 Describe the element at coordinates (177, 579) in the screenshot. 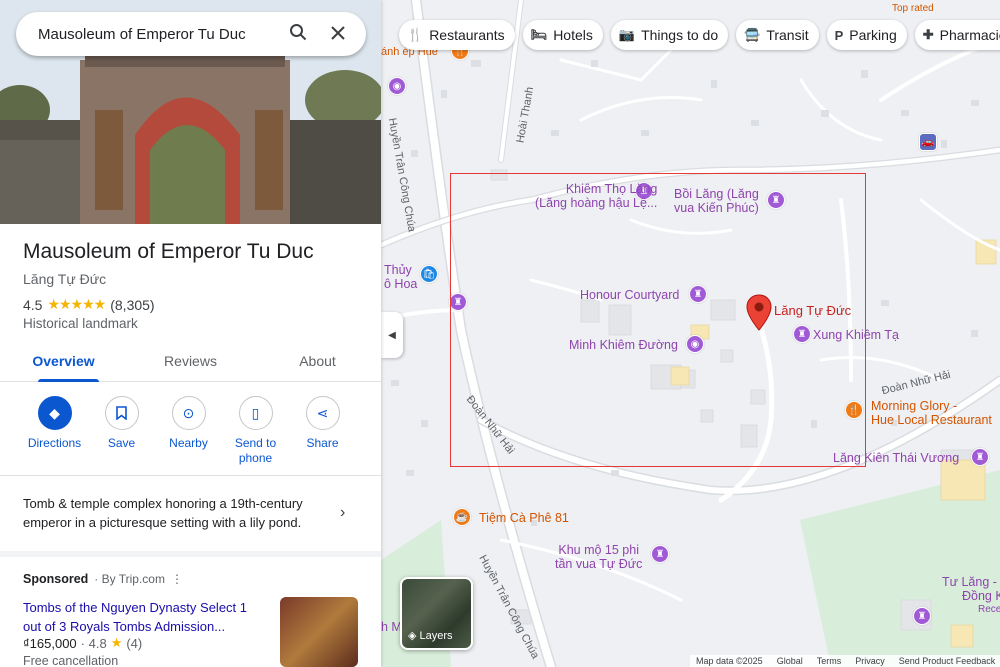

I see `more-options-icon: ⋮` at that location.